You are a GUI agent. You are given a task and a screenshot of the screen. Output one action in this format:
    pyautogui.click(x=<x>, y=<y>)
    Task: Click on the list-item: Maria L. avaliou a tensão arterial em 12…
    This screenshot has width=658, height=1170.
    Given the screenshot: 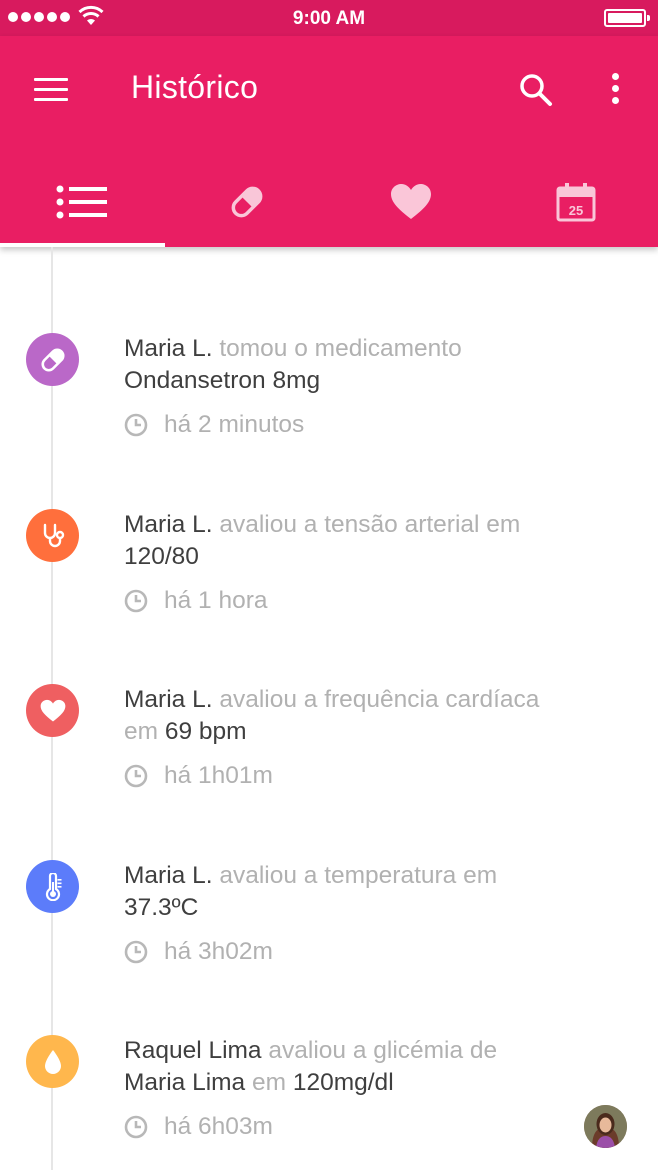 What is the action you would take?
    pyautogui.click(x=329, y=584)
    